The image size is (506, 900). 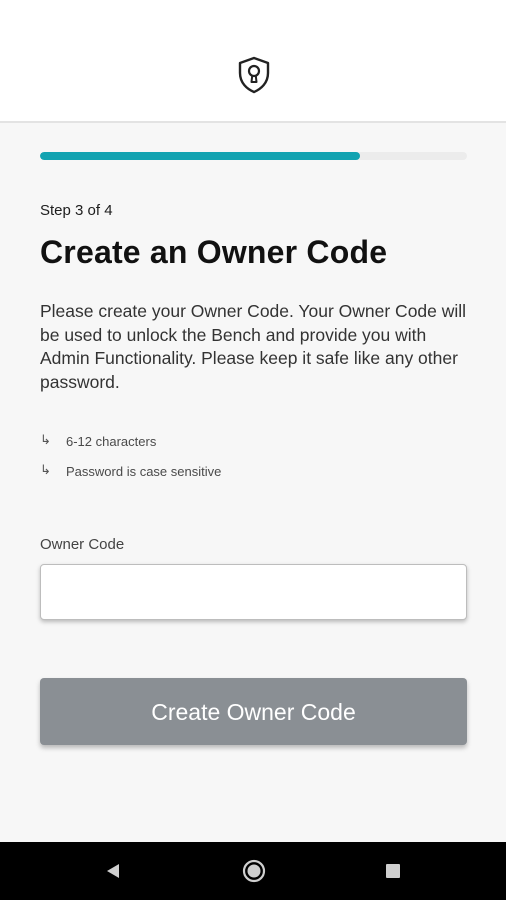 I want to click on requirement-item: ↳ 6-12 characters, so click(x=98, y=441).